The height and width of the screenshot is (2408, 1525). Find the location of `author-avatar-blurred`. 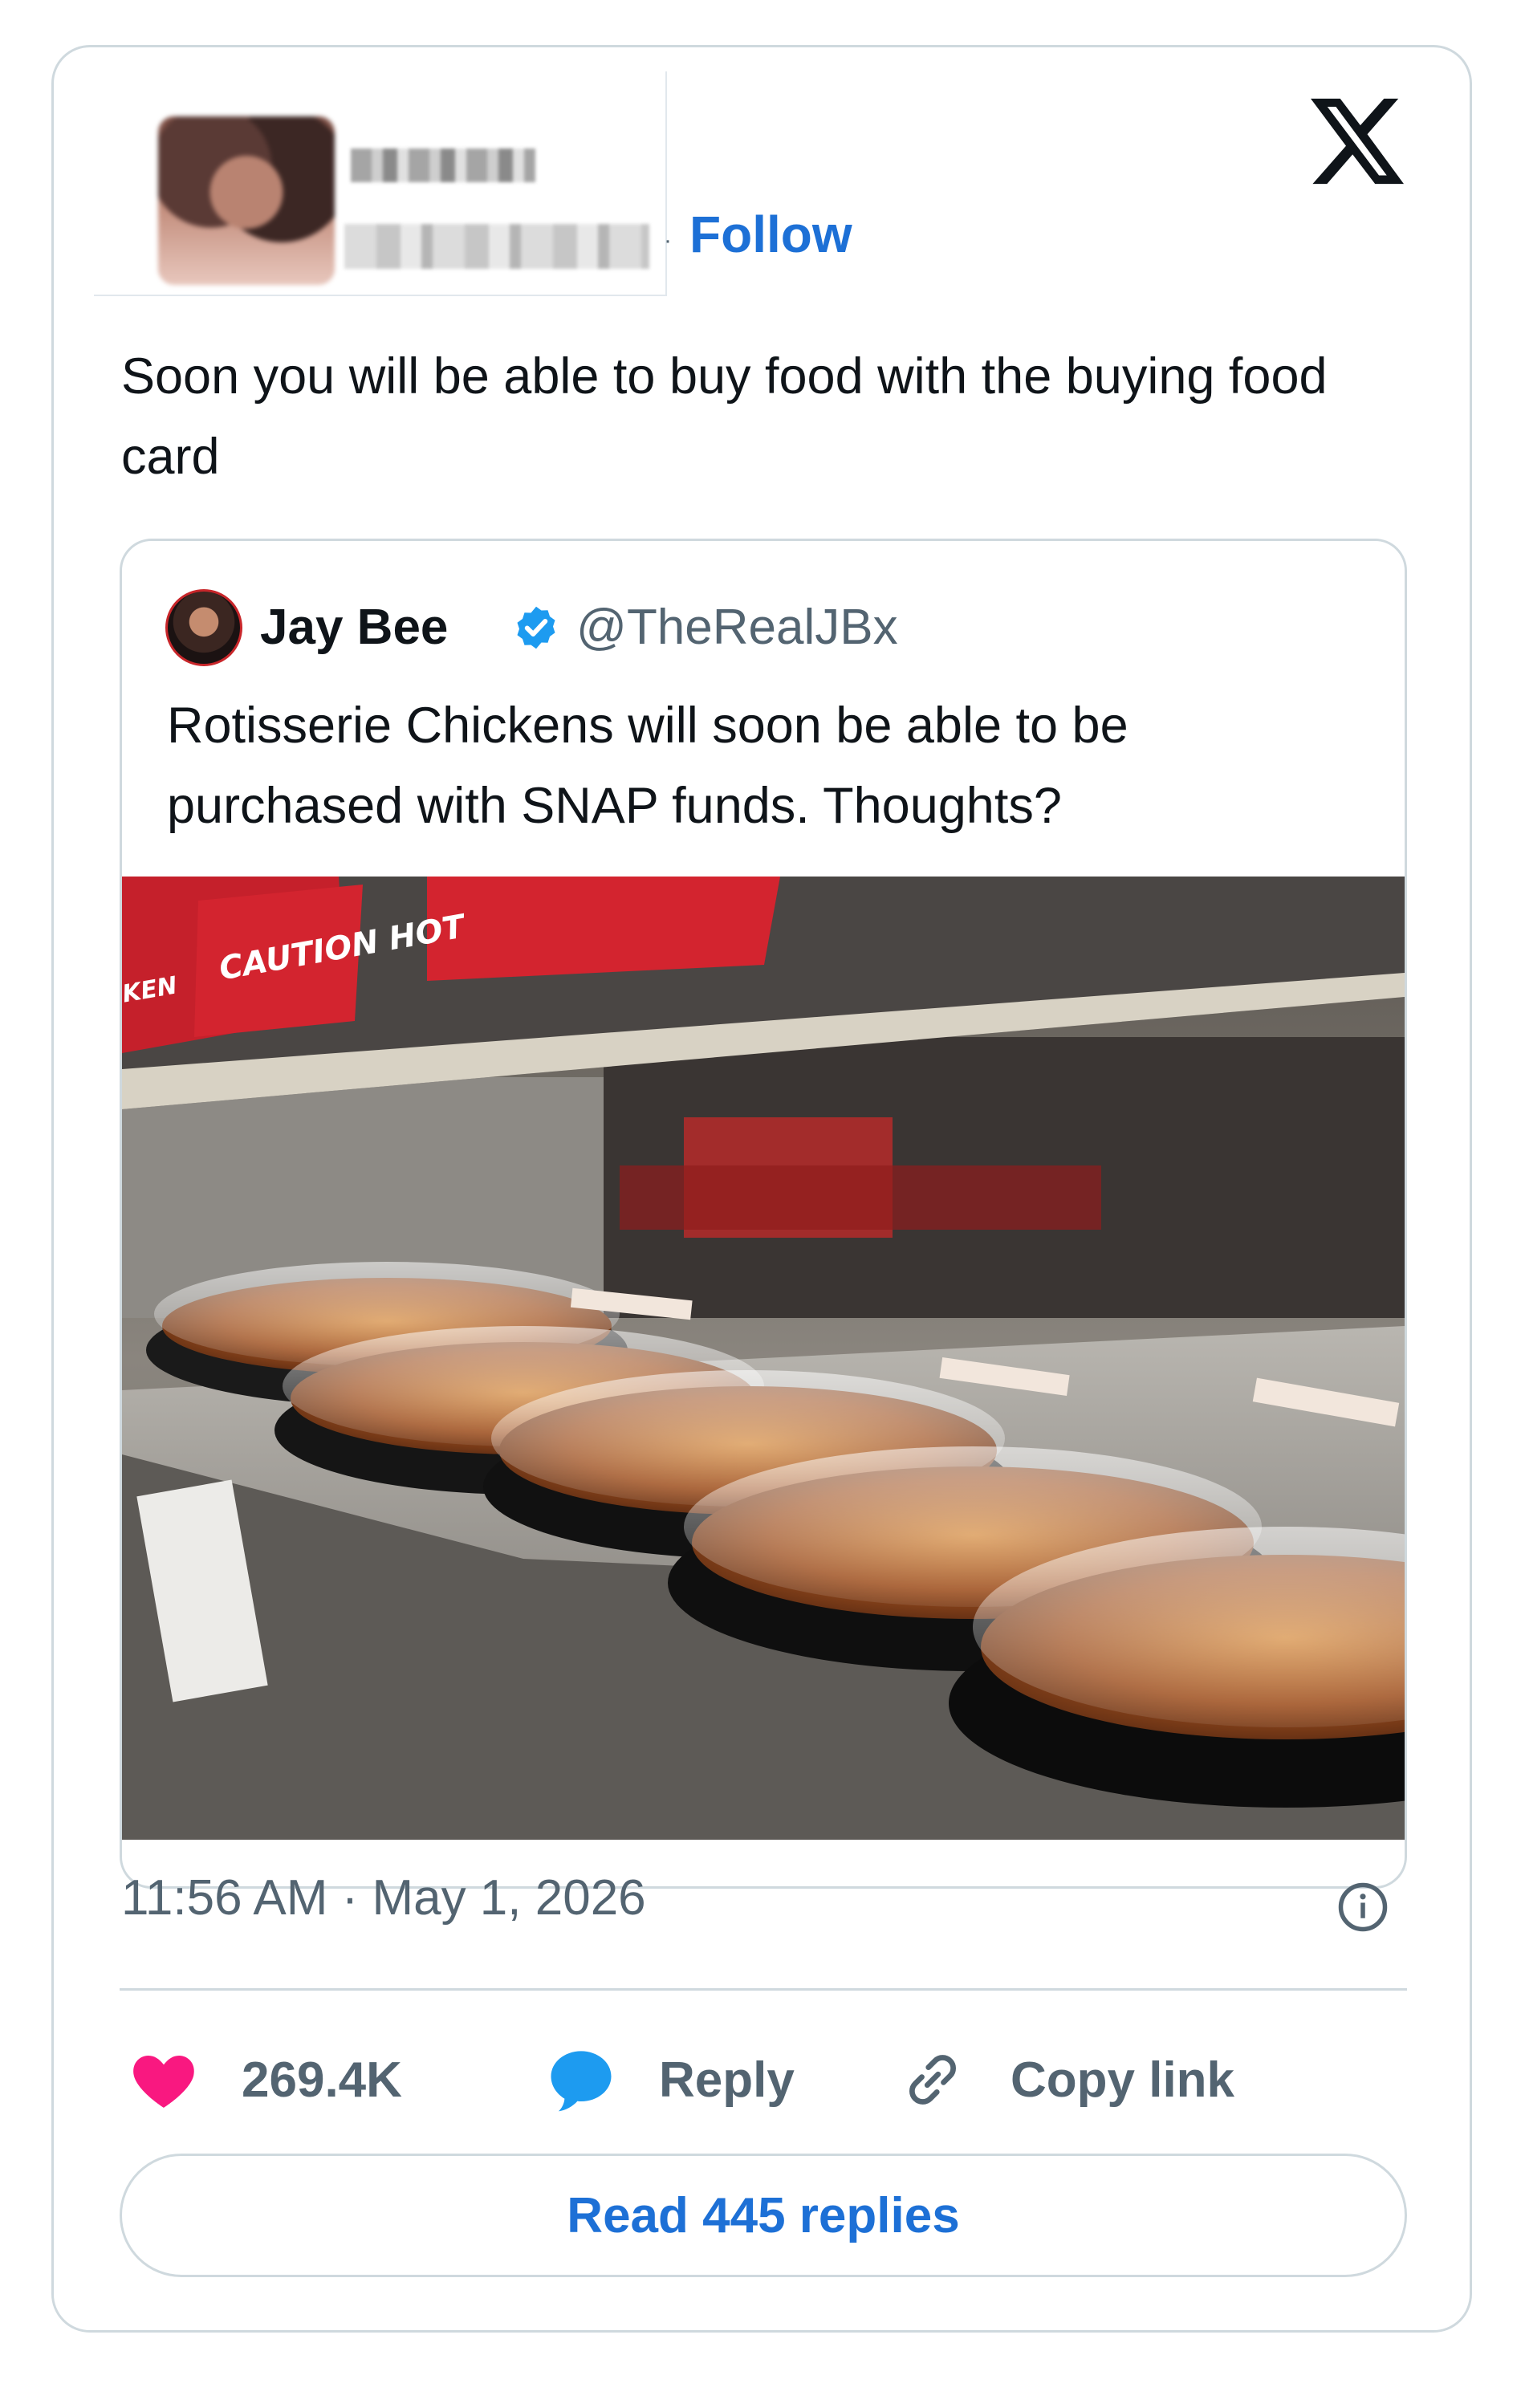

author-avatar-blurred is located at coordinates (247, 200).